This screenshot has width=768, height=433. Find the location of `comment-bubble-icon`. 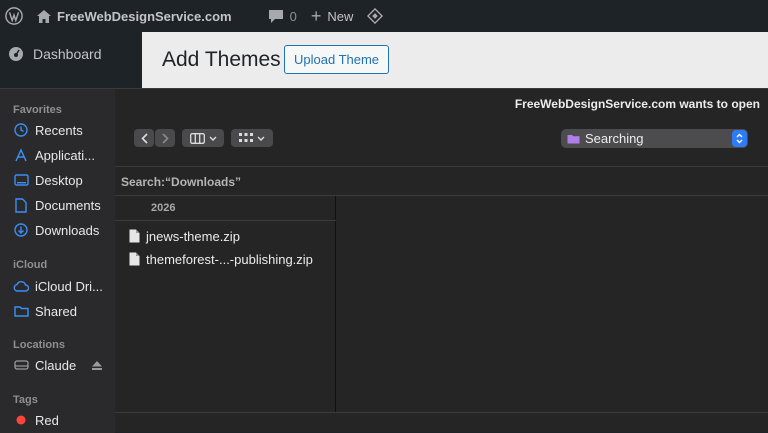

comment-bubble-icon is located at coordinates (276, 16).